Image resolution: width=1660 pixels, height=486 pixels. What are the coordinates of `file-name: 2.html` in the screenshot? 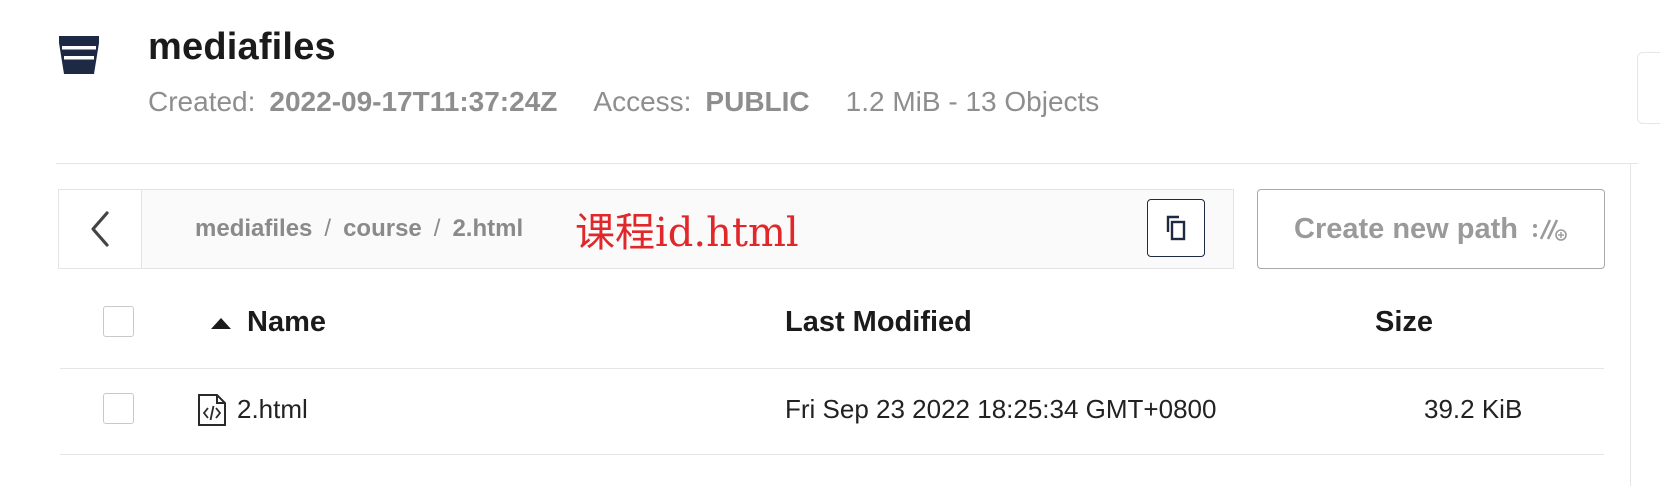 It's located at (272, 409).